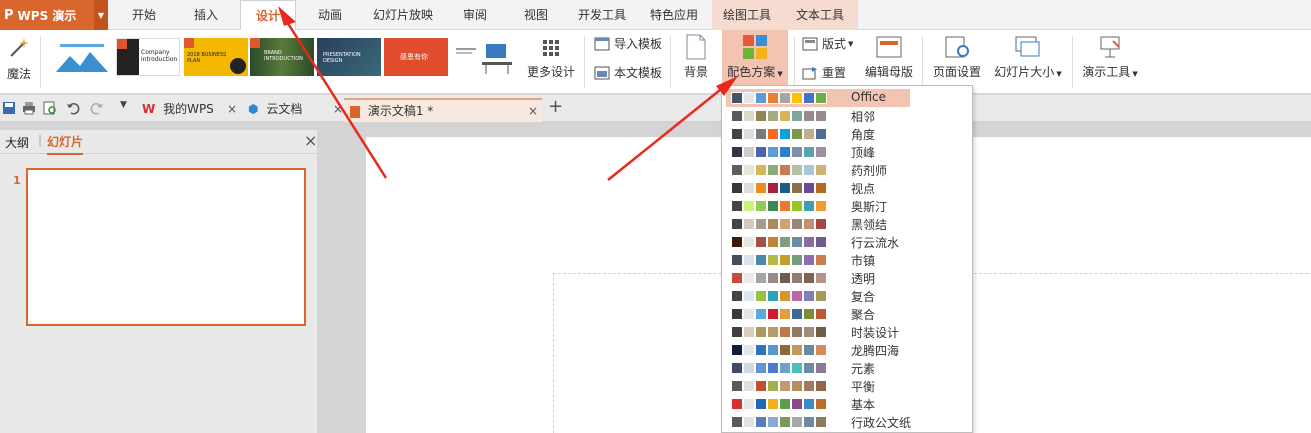  I want to click on this-template-button: 本文模板, so click(629, 72).